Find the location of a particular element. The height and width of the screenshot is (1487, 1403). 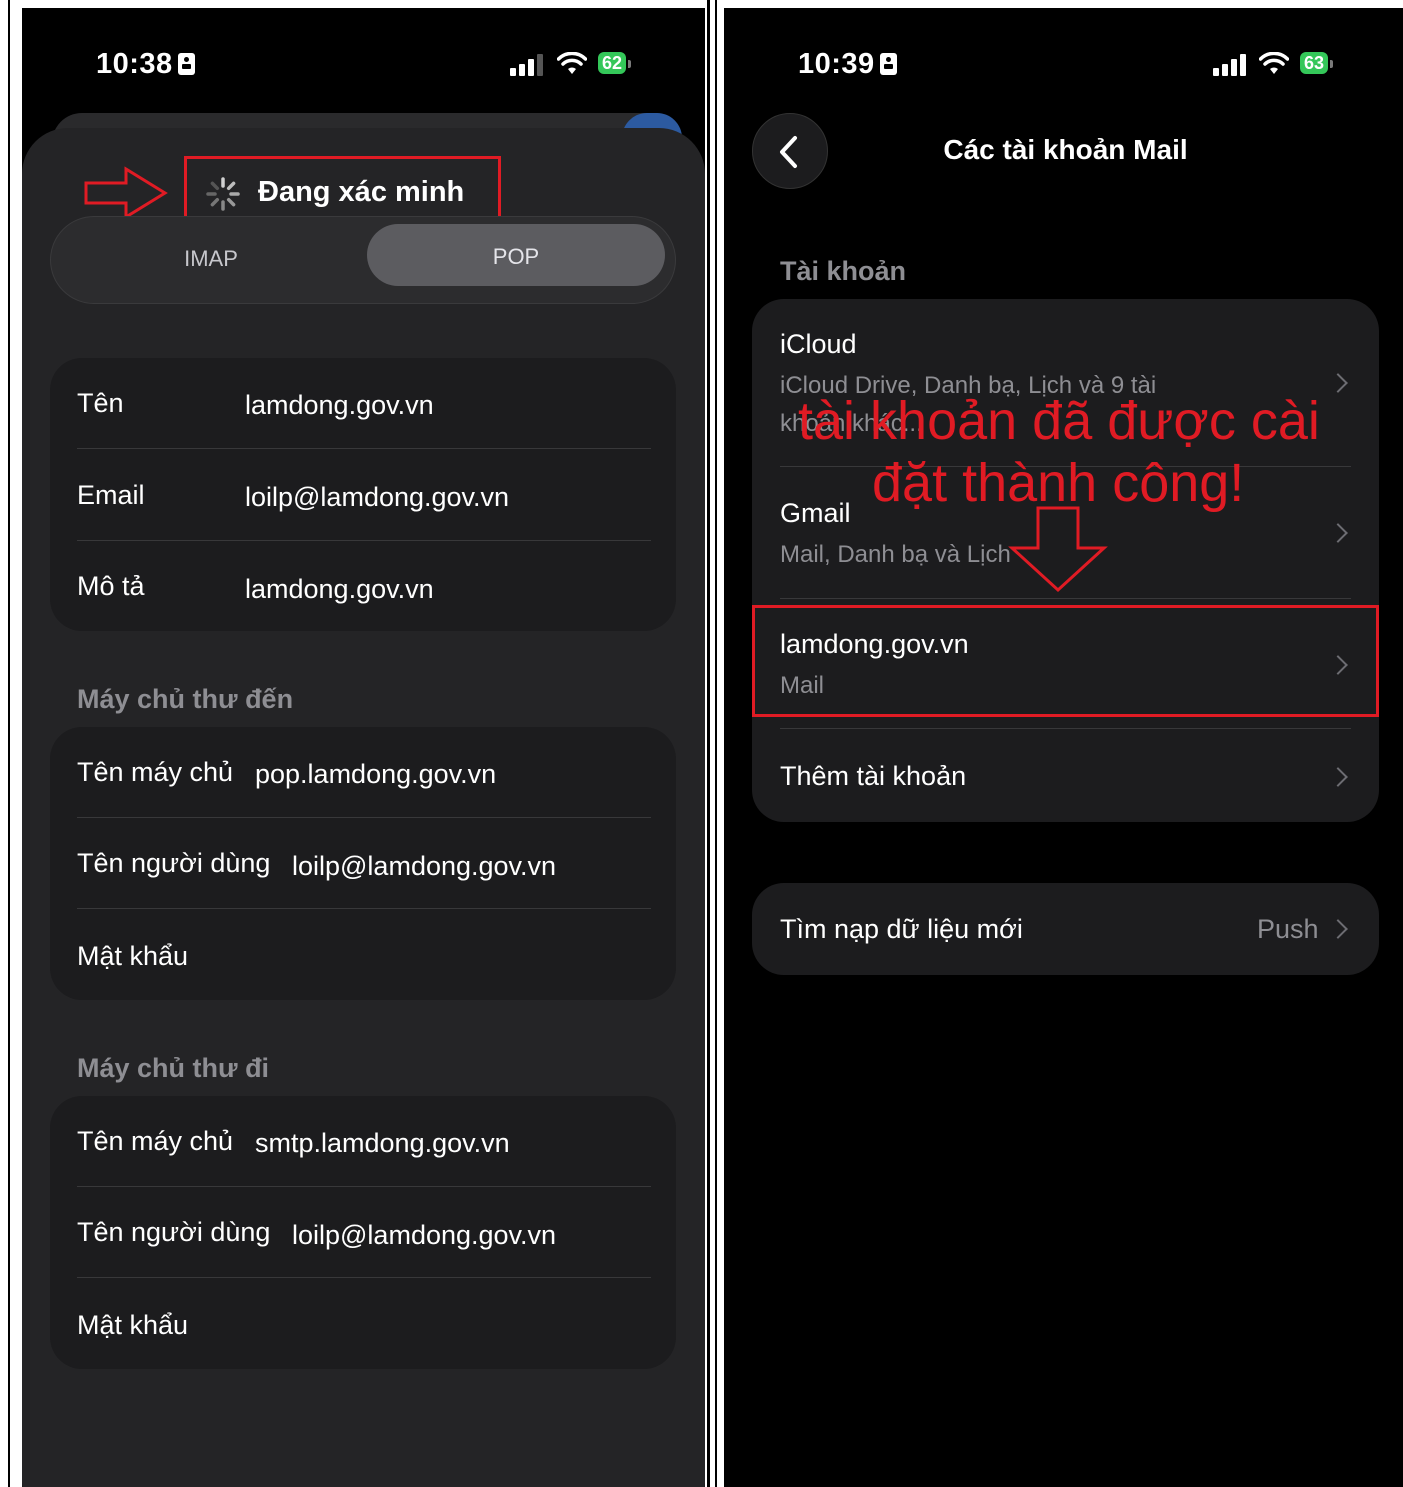

segment-pop-label: POP is located at coordinates (516, 256).